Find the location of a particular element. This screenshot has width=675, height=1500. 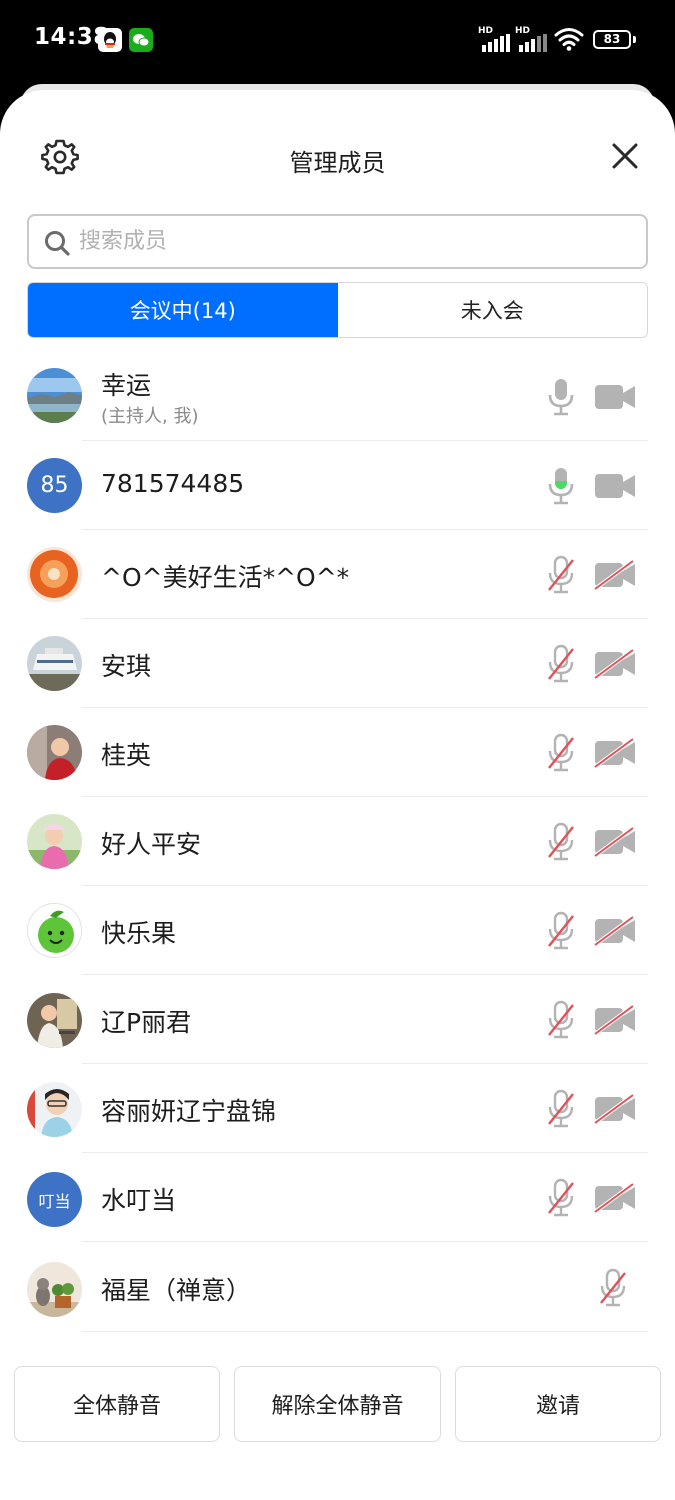

member-name: 幸运 is located at coordinates (126, 385).